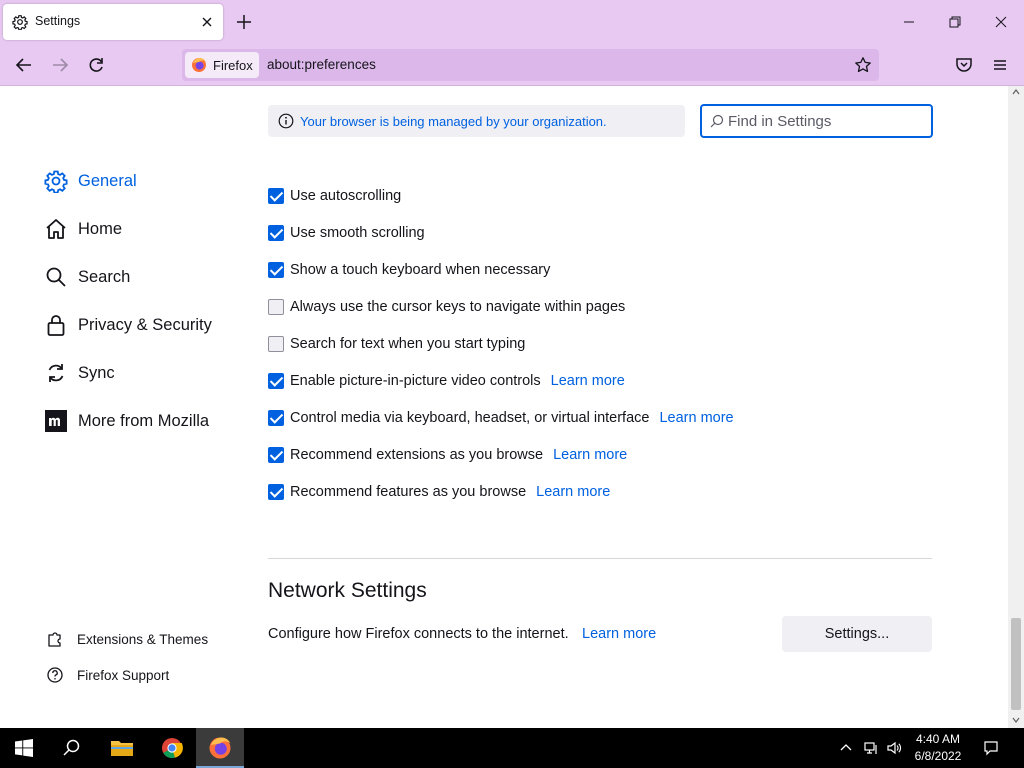  I want to click on option-label: Use autoscrolling, so click(346, 196).